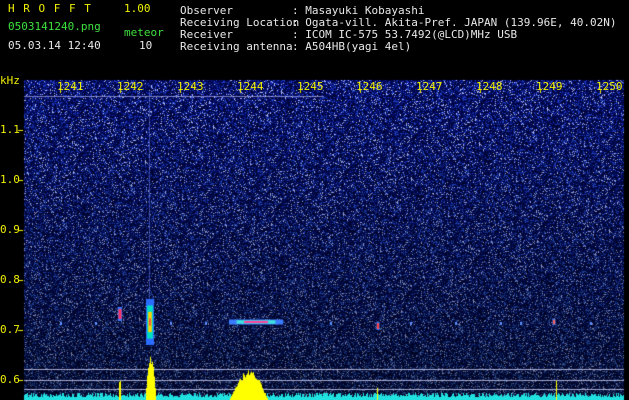 This screenshot has height=400, width=629. I want to click on date-time: 05.03.14 12:40, so click(54, 45).